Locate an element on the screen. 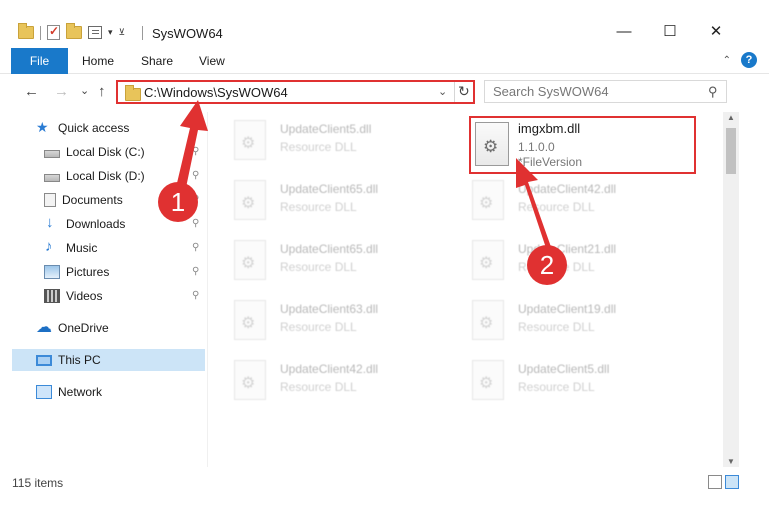 This screenshot has width=769, height=518. ribbon-tabs: File Home Share View ⌃ ? is located at coordinates (384, 61).